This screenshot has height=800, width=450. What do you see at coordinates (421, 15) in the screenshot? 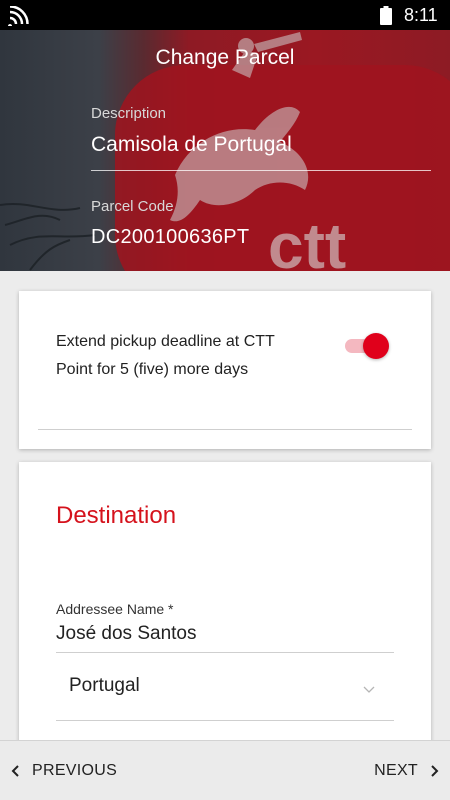
I see `status-time: 8:11` at bounding box center [421, 15].